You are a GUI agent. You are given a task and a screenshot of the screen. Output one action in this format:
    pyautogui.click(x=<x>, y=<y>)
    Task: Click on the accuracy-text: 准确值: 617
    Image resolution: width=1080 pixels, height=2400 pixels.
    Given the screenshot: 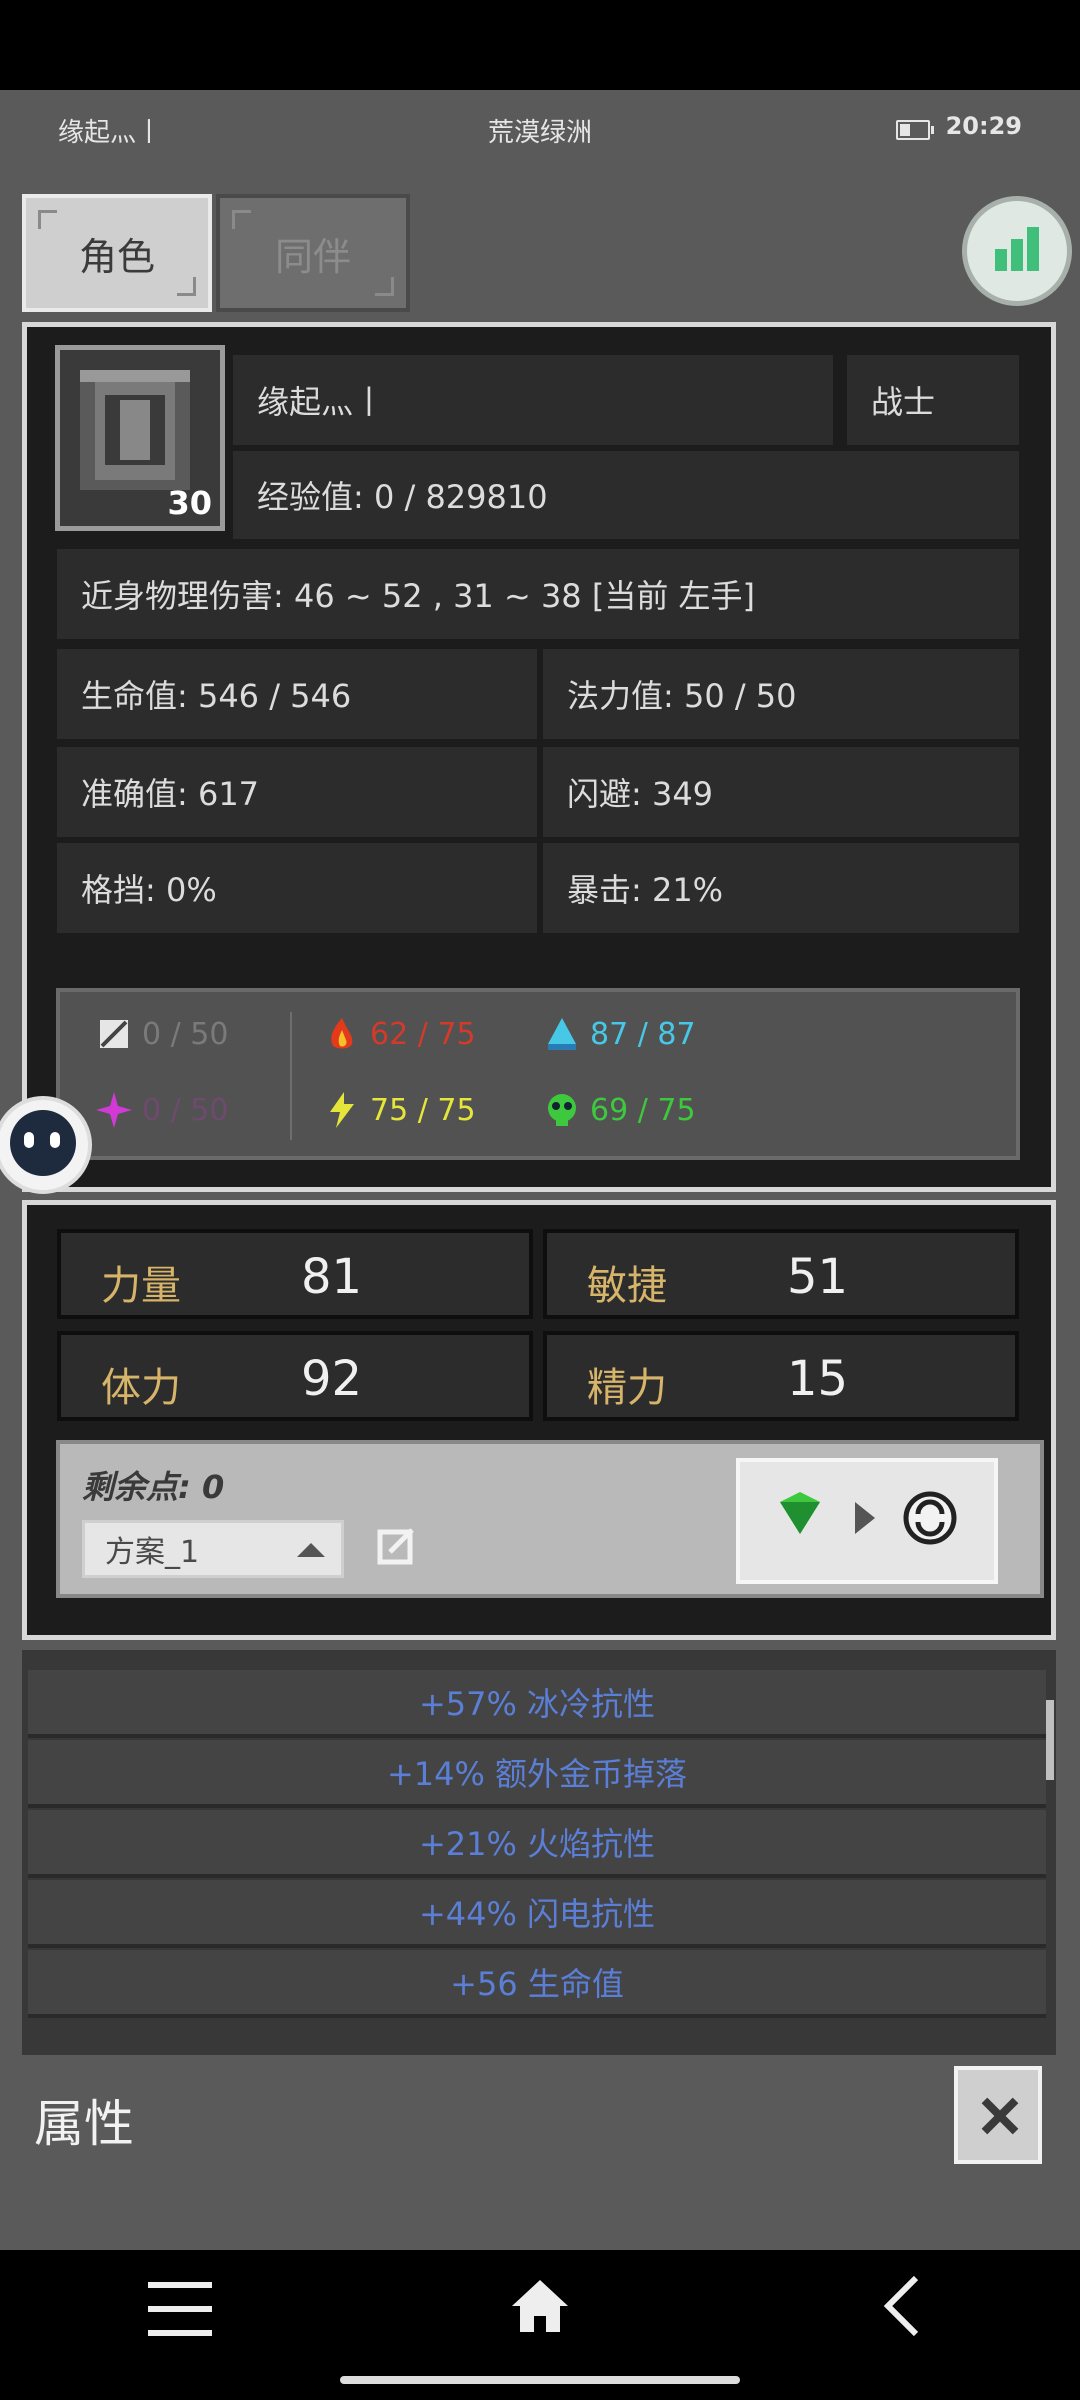 What is the action you would take?
    pyautogui.click(x=297, y=792)
    